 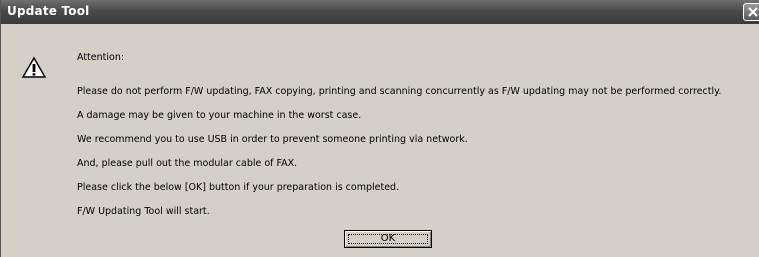 I want to click on ok-button-label: OK, so click(x=388, y=238).